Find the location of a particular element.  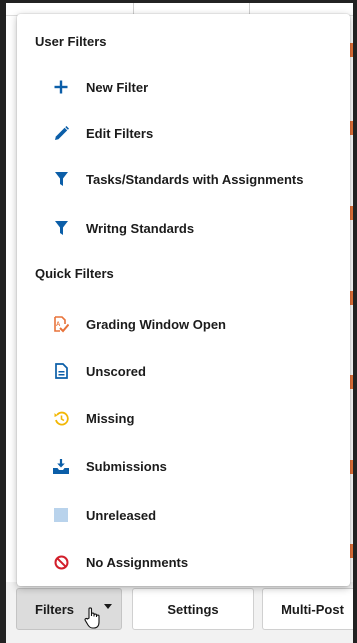

grading-window-icon: A is located at coordinates (61, 323).